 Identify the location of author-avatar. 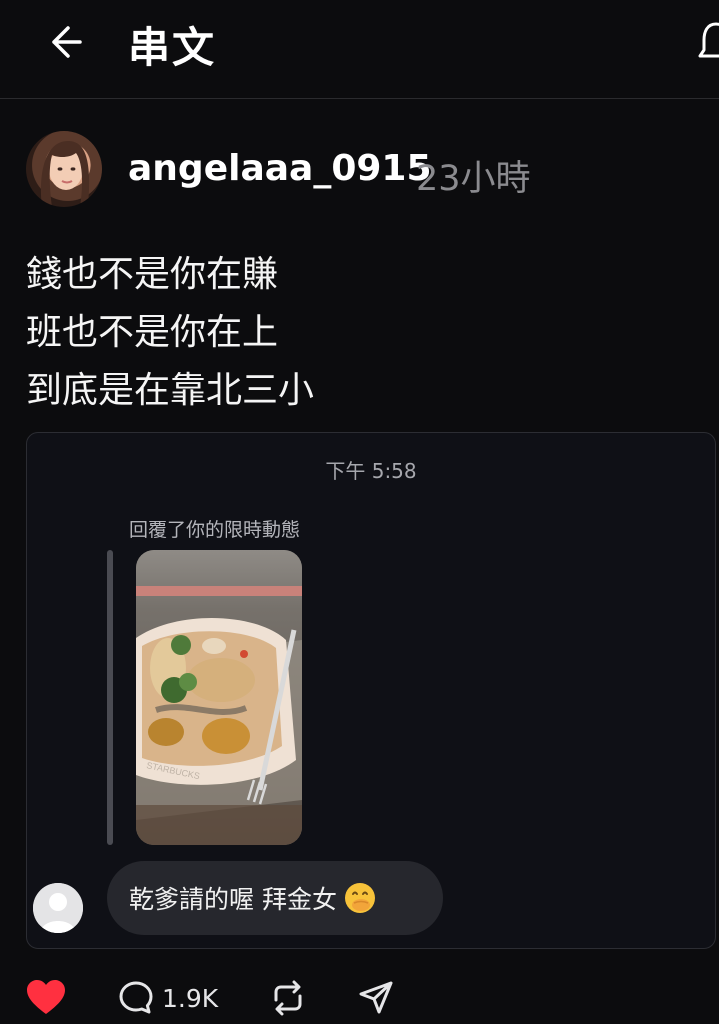
(64, 169).